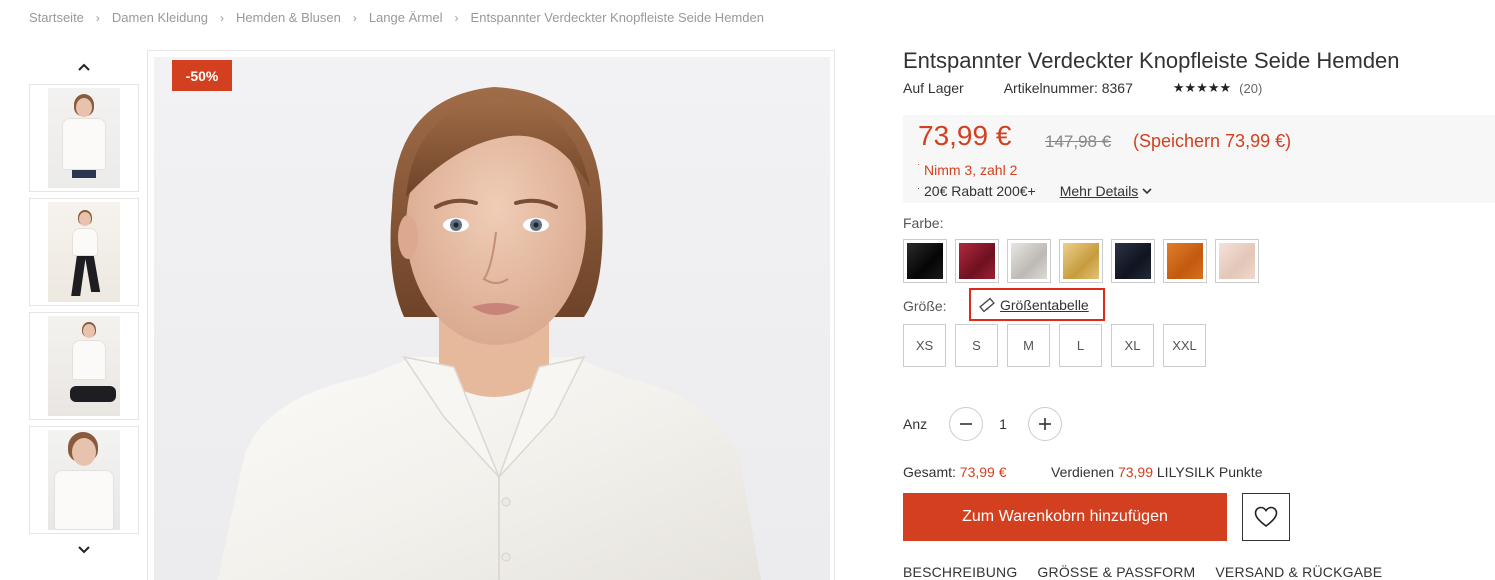 This screenshot has width=1495, height=580. I want to click on current-price: 73,99 €, so click(965, 135).